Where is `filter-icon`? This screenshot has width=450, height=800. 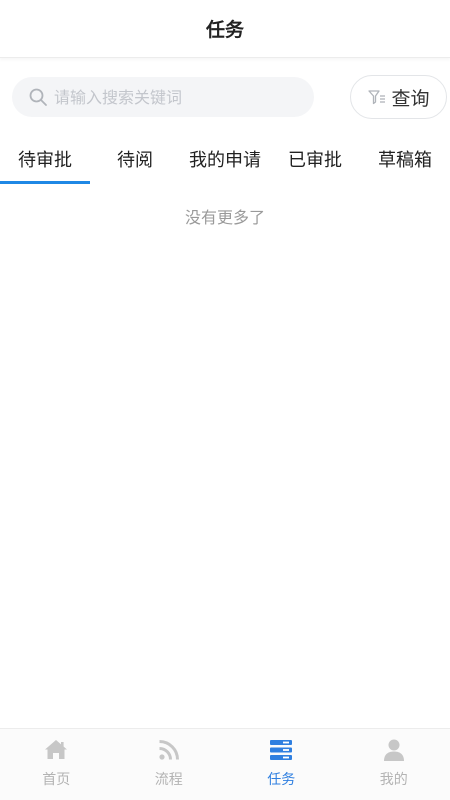
filter-icon is located at coordinates (377, 97).